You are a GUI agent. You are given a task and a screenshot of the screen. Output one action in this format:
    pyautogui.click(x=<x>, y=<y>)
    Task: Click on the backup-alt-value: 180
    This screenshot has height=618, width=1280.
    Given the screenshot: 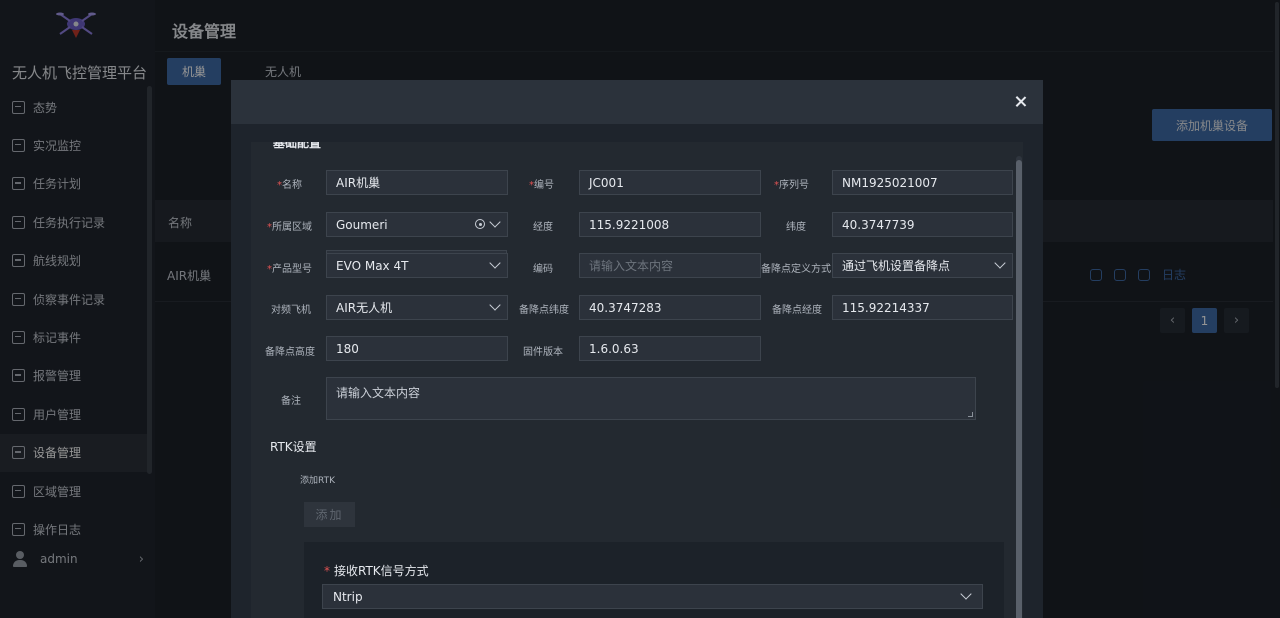 What is the action you would take?
    pyautogui.click(x=347, y=348)
    